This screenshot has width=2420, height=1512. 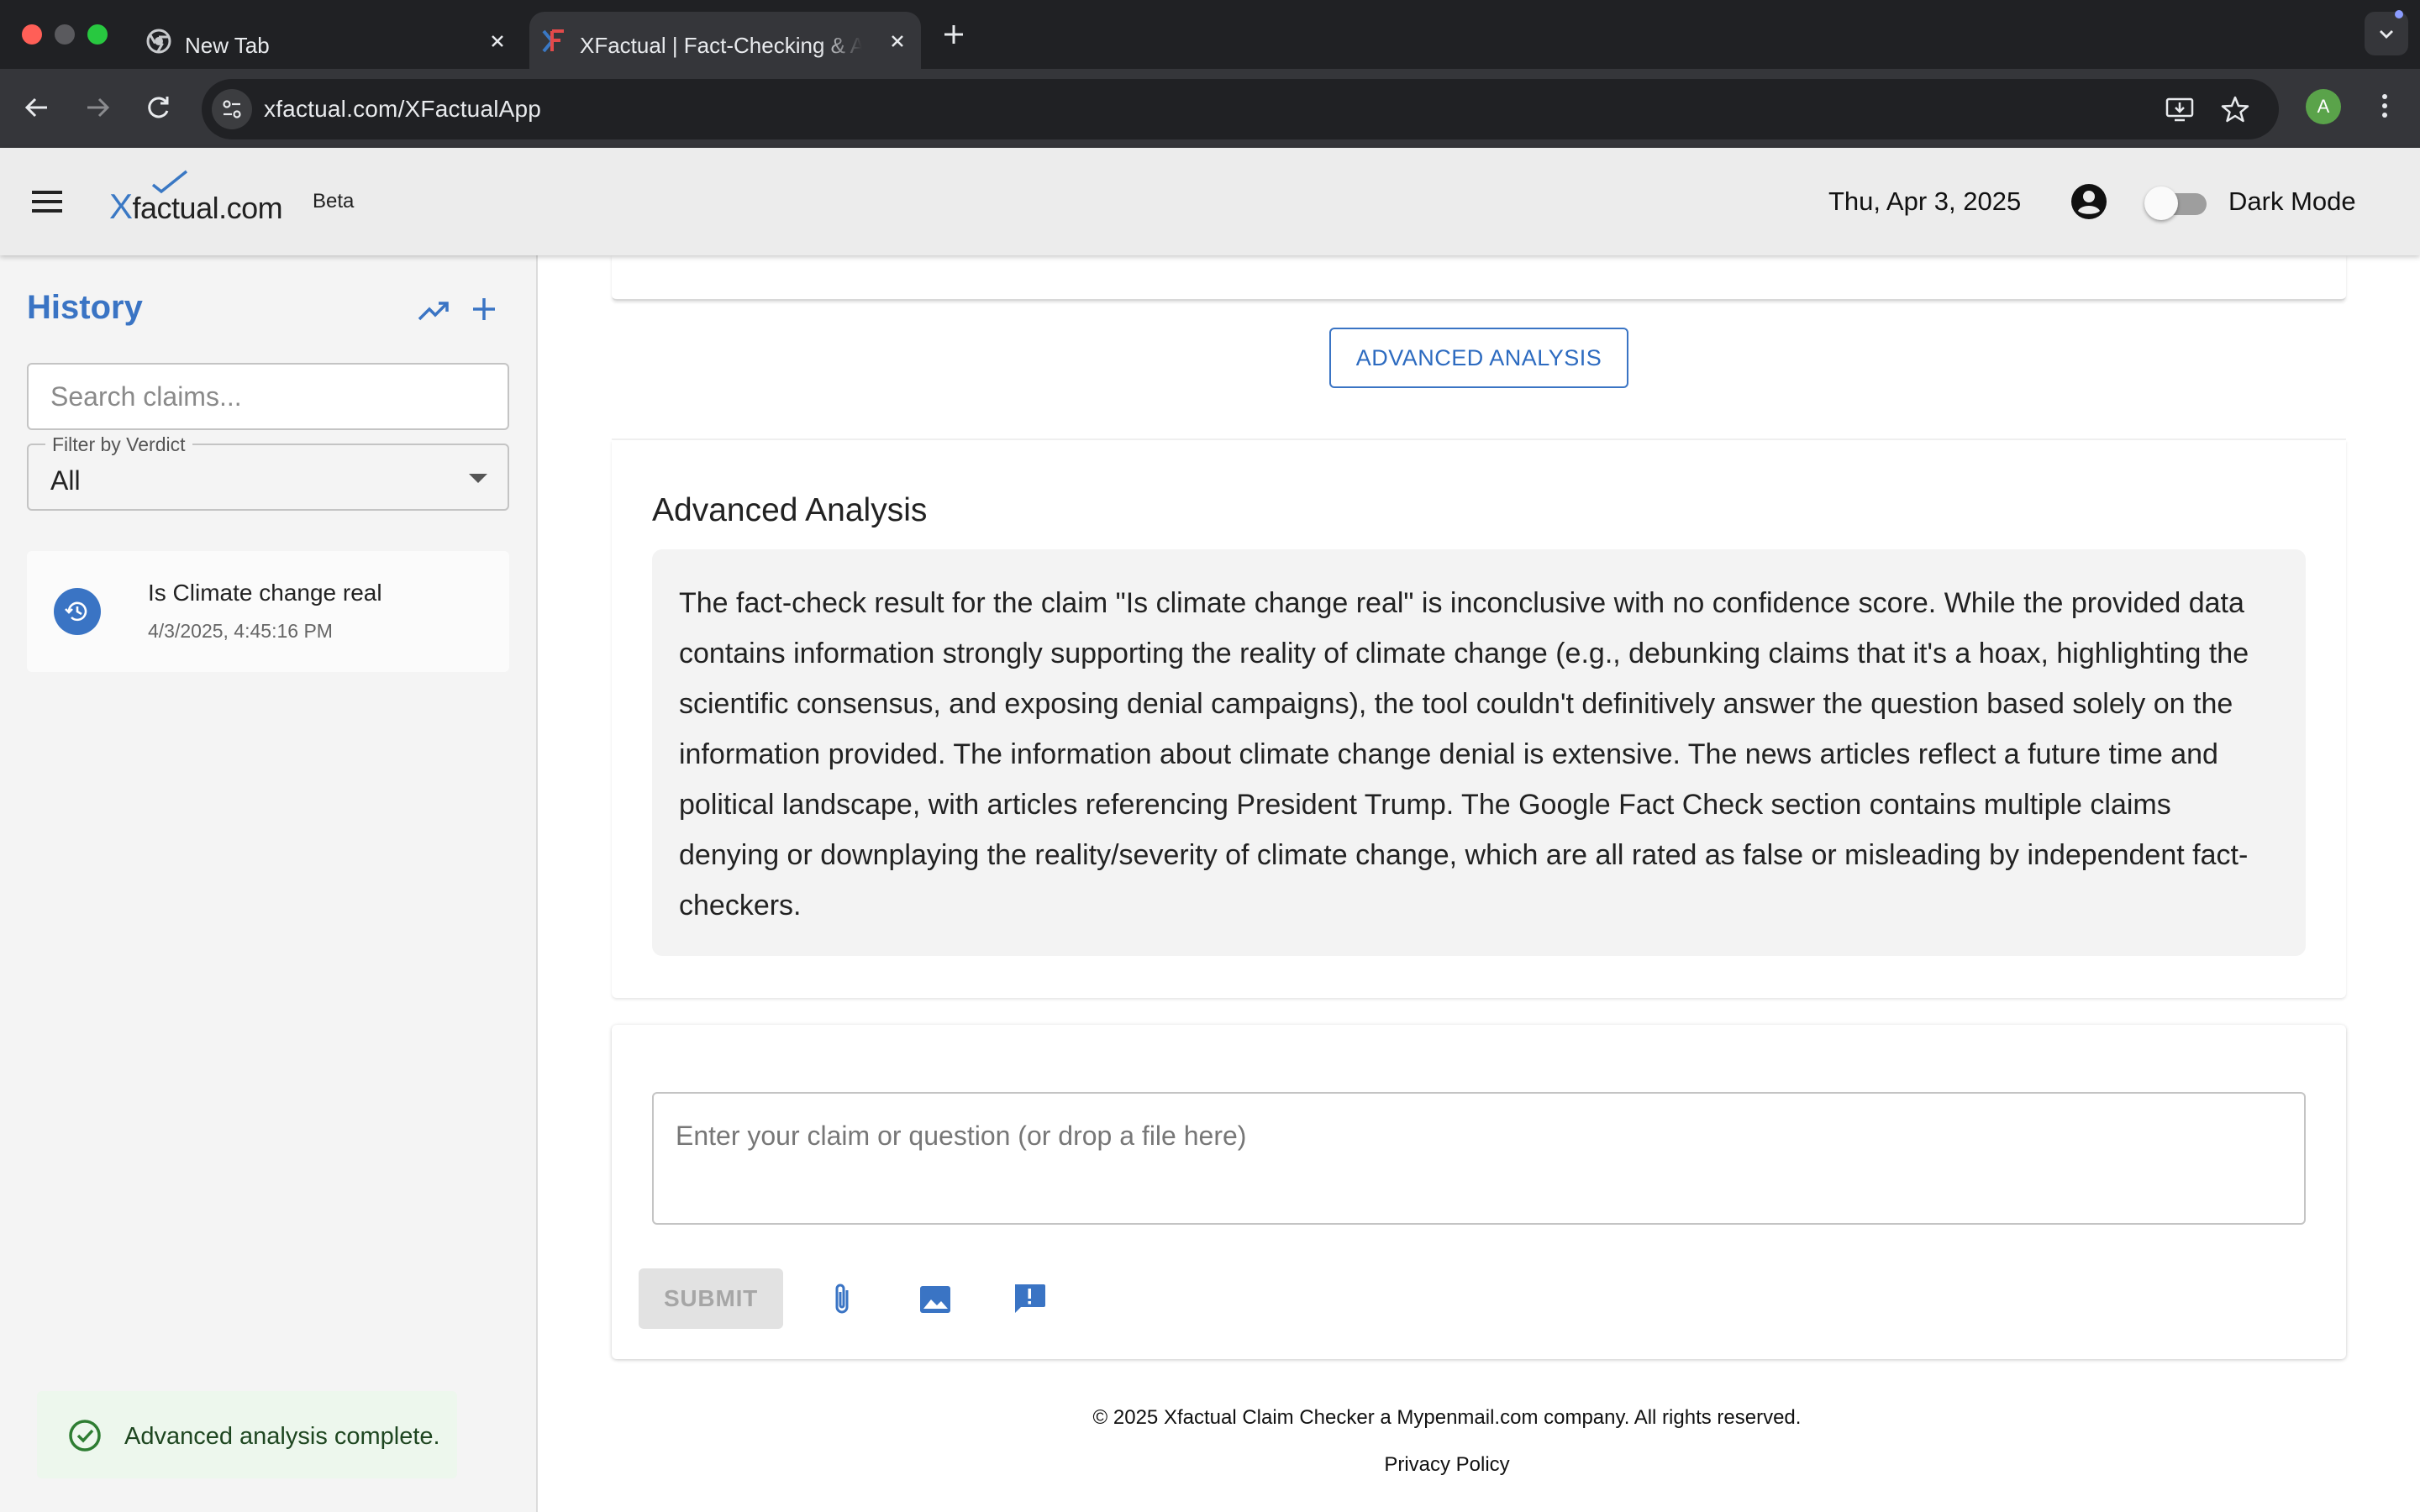 I want to click on back-icon, so click(x=37, y=107).